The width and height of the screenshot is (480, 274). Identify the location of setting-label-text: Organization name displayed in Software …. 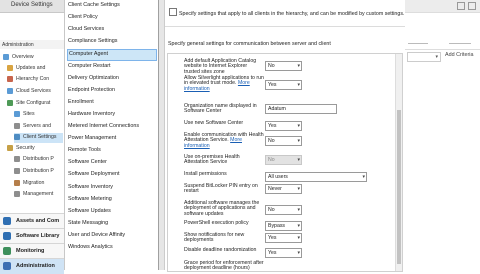
(220, 109).